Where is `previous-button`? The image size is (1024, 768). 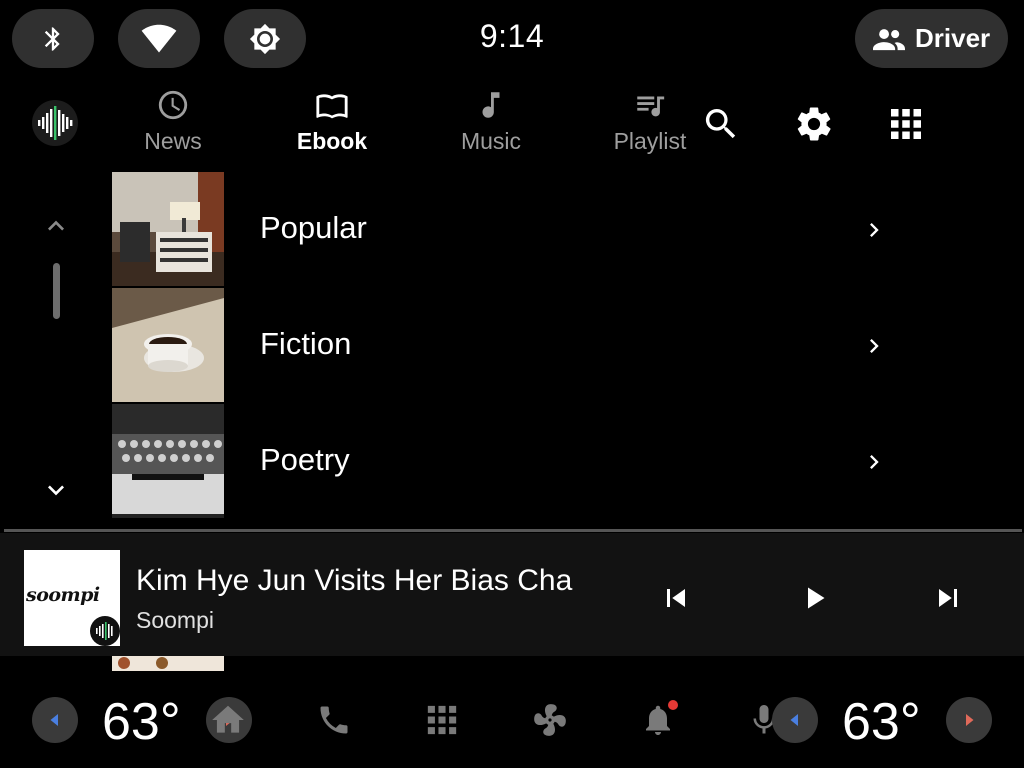 previous-button is located at coordinates (676, 598).